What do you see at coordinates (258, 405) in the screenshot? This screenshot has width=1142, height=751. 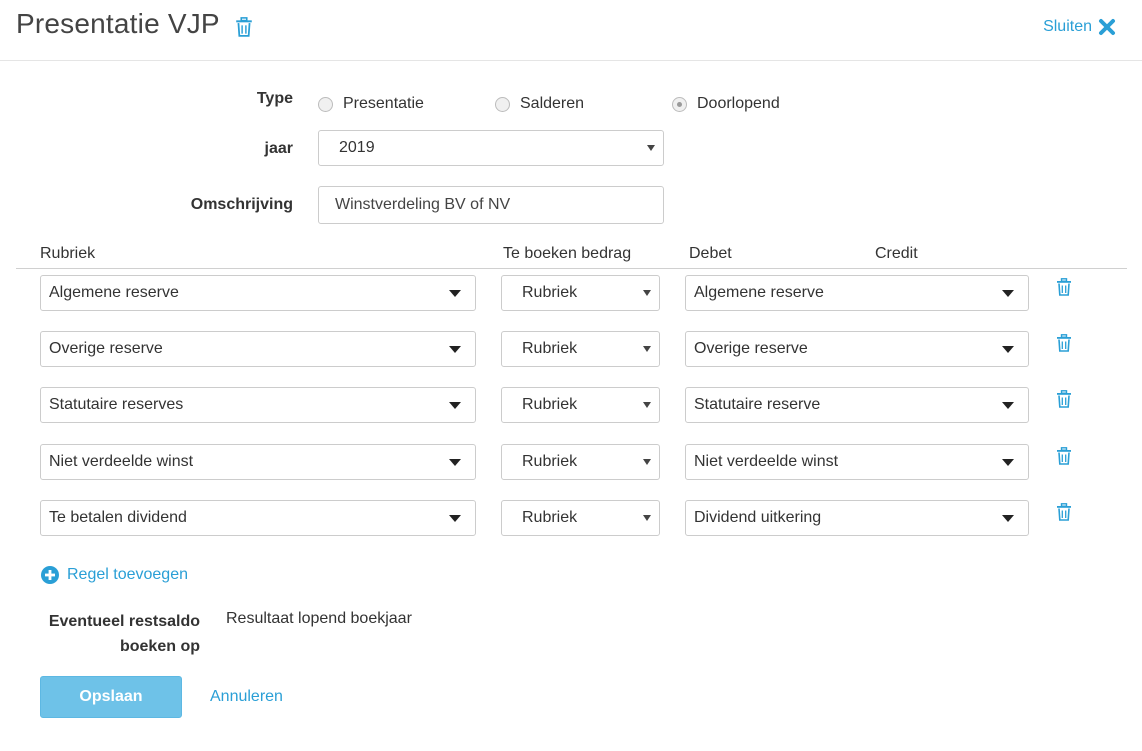 I see `rubriek-select: Statutaire reserves` at bounding box center [258, 405].